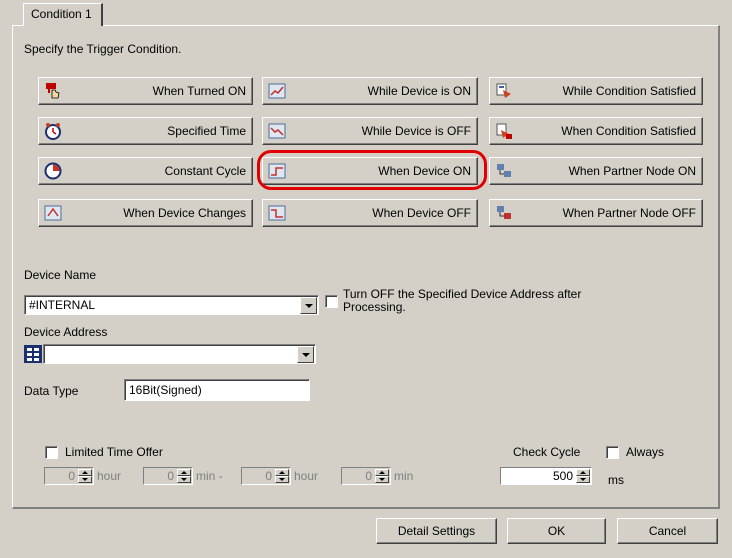 Image resolution: width=732 pixels, height=558 pixels. I want to click on device-address-label: Device Address, so click(66, 332).